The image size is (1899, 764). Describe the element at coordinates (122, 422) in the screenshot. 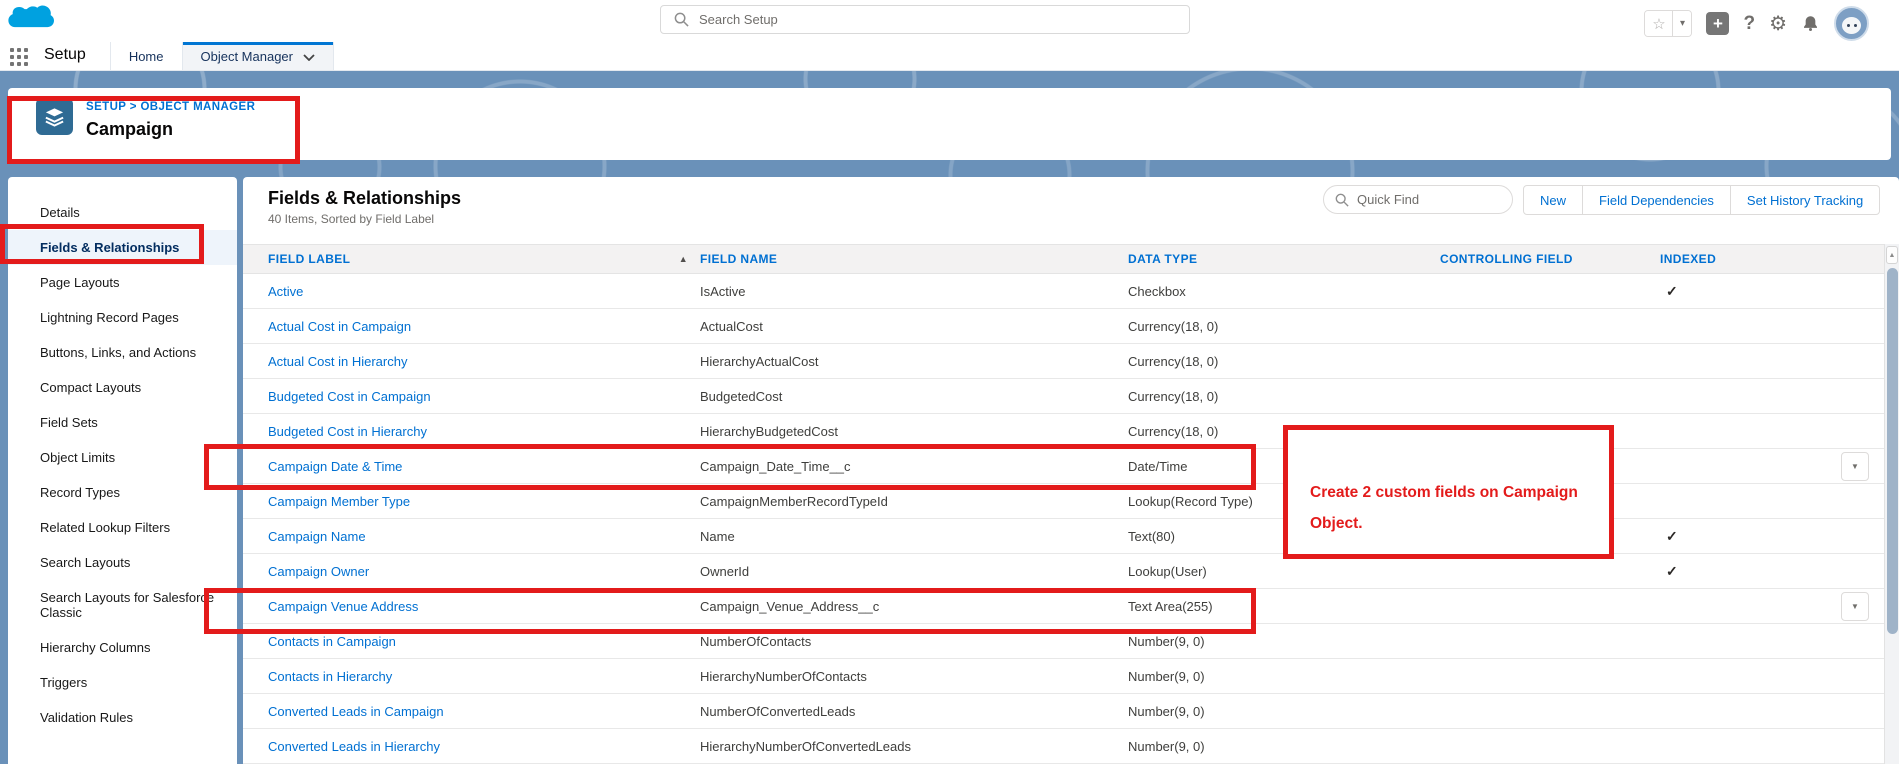

I see `sidebar-item: Field Sets` at that location.